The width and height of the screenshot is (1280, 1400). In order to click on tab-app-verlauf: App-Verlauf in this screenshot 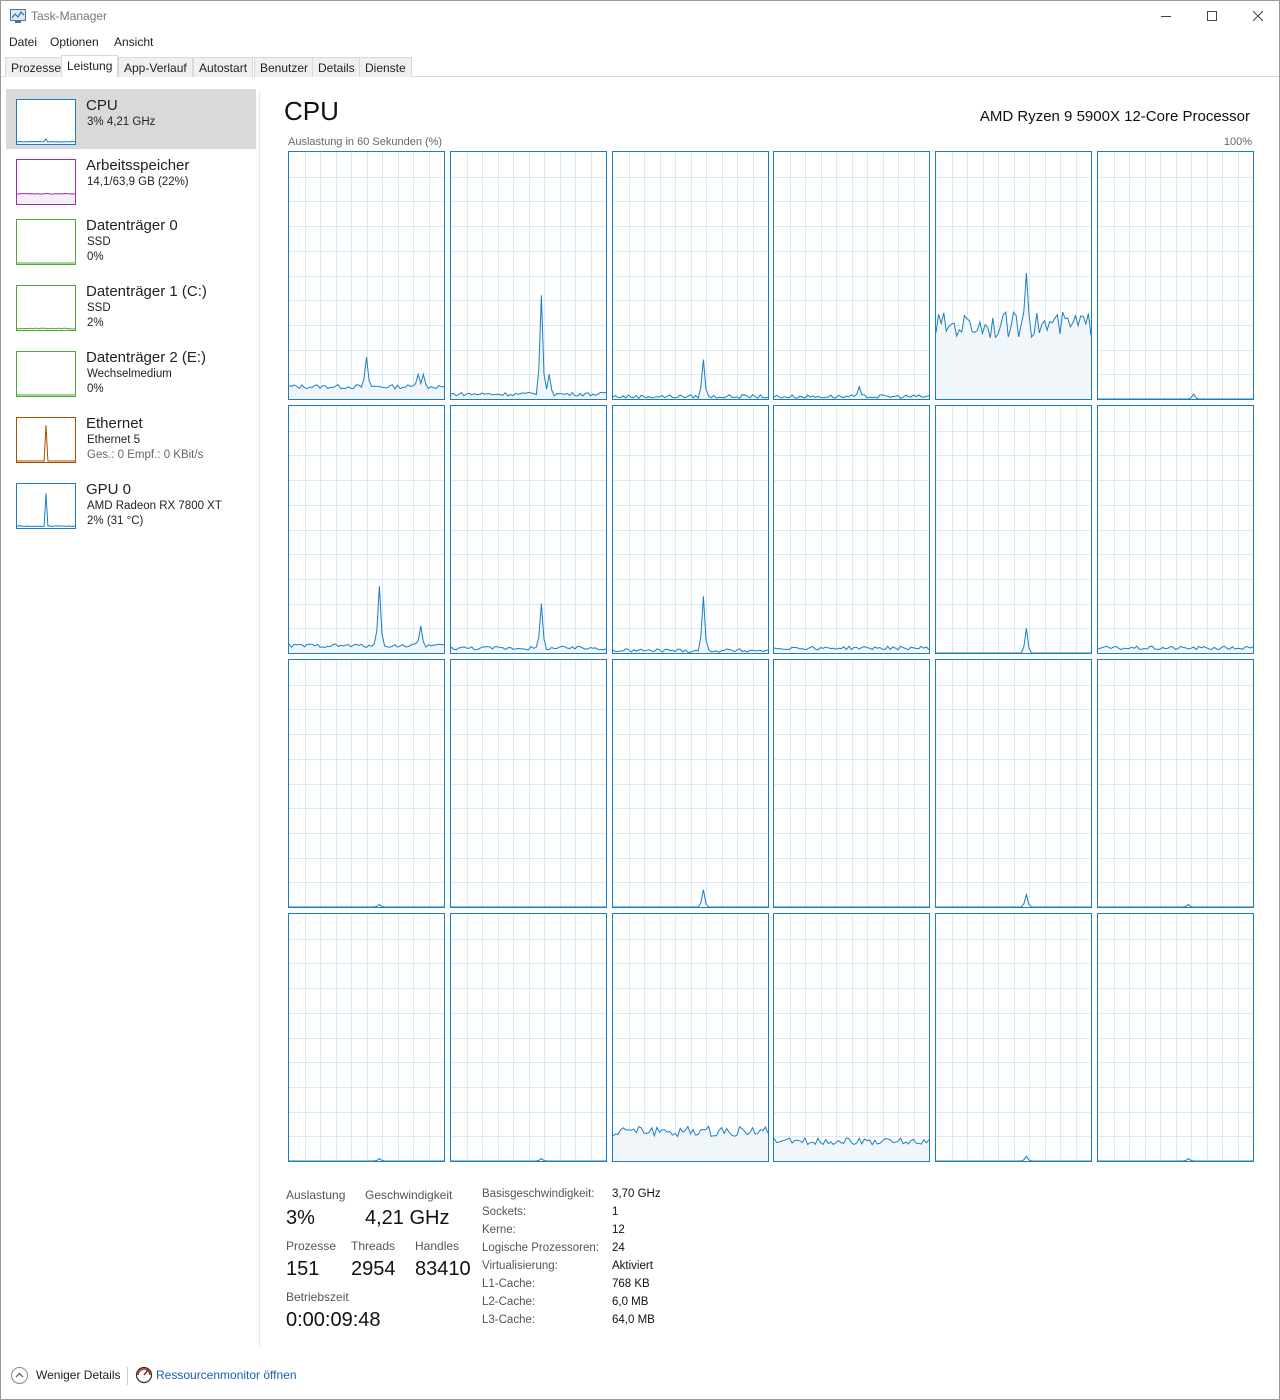, I will do `click(155, 67)`.